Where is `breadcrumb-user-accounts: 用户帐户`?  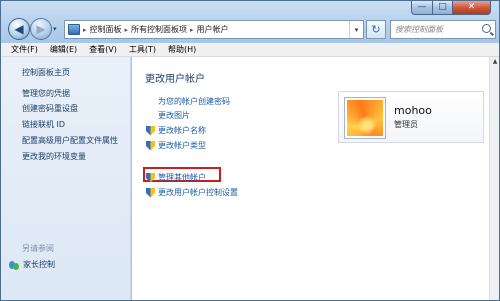
breadcrumb-user-accounts: 用户帐户 is located at coordinates (213, 29).